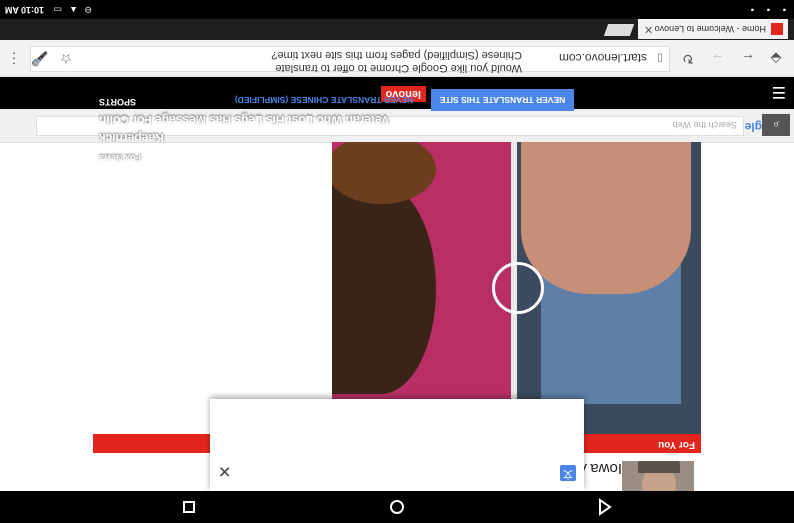  Describe the element at coordinates (57, 10) in the screenshot. I see `battery-icon: ▭` at that location.